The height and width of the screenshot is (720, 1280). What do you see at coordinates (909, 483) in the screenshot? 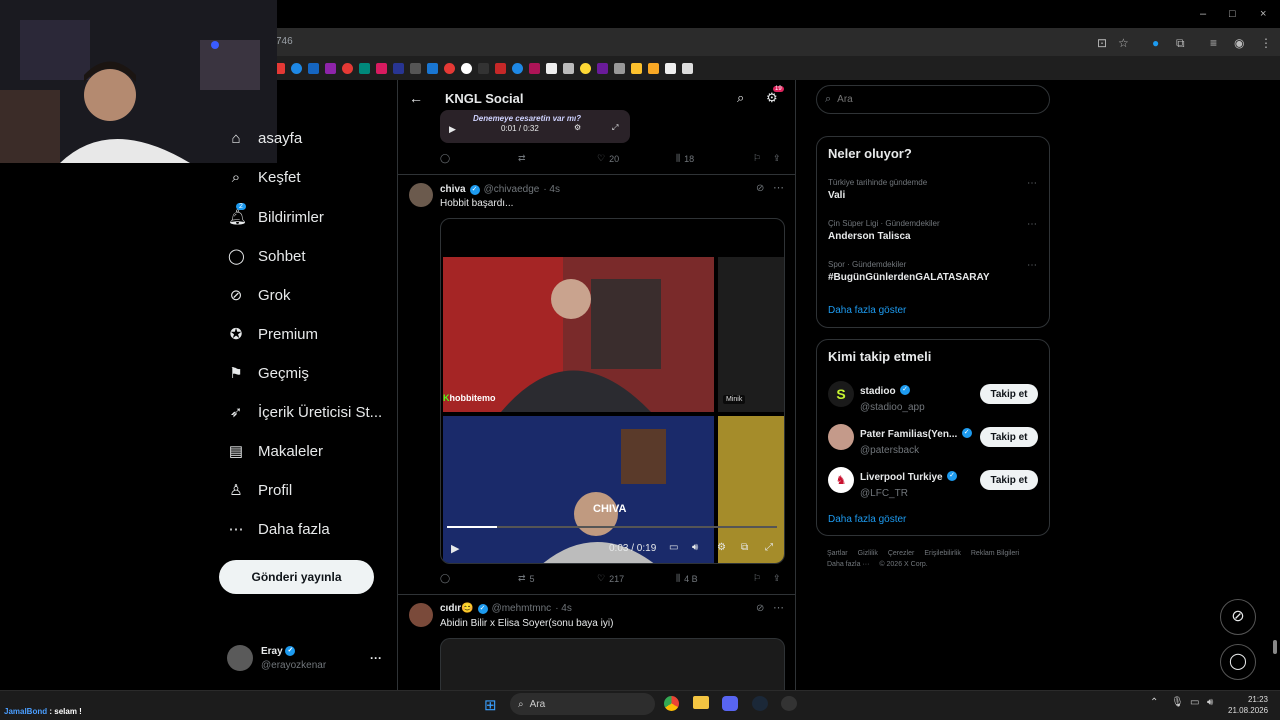
I see `follow-user: Liverpool Turkiye ✓ @LFC_TR` at bounding box center [909, 483].